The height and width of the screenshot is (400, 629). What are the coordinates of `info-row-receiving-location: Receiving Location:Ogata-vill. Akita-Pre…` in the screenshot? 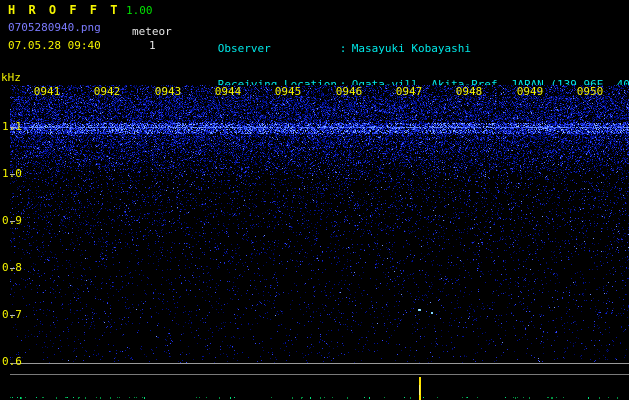 It's located at (403, 79).